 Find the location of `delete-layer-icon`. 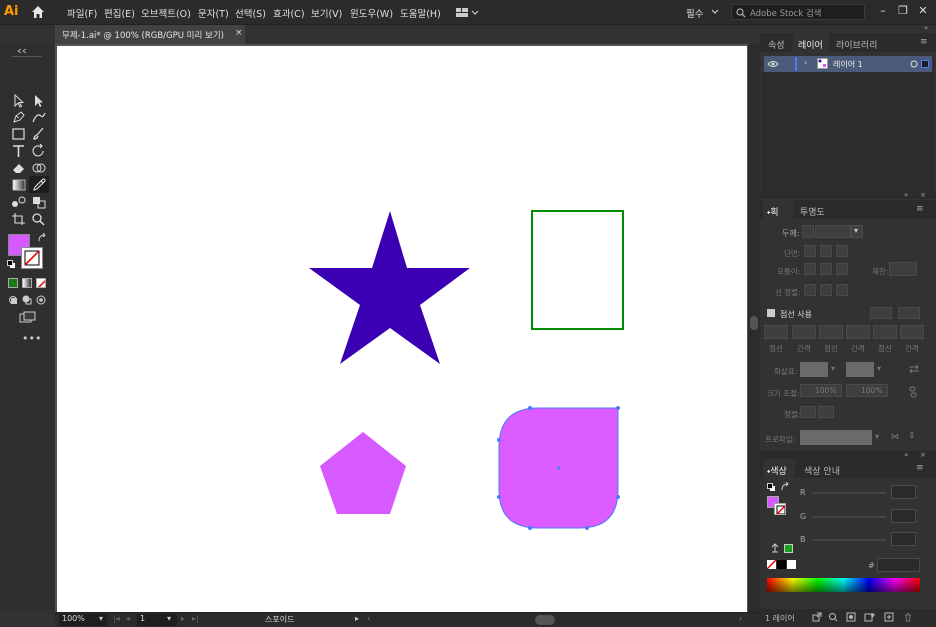

delete-layer-icon is located at coordinates (908, 617).